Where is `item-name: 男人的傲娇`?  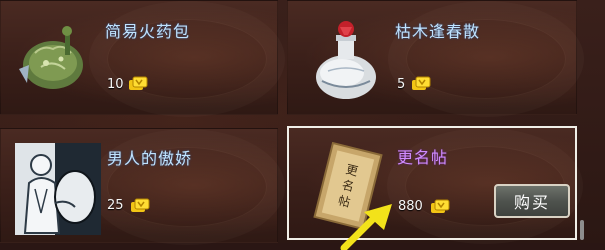 item-name: 男人的傲娇 is located at coordinates (150, 158).